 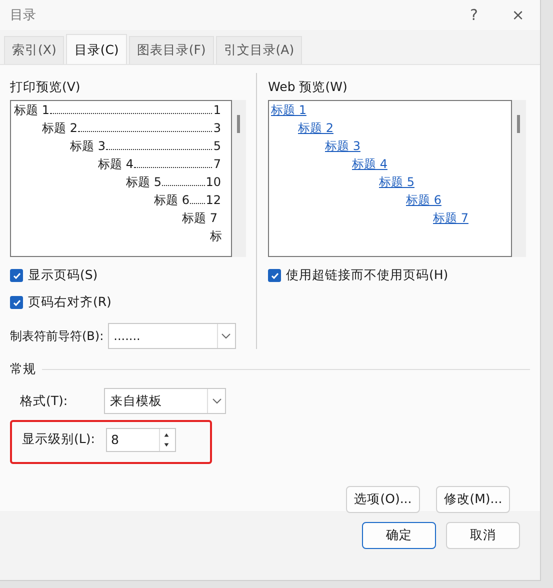 What do you see at coordinates (70, 302) in the screenshot?
I see `checkbox-label: 页码右对齐(R)` at bounding box center [70, 302].